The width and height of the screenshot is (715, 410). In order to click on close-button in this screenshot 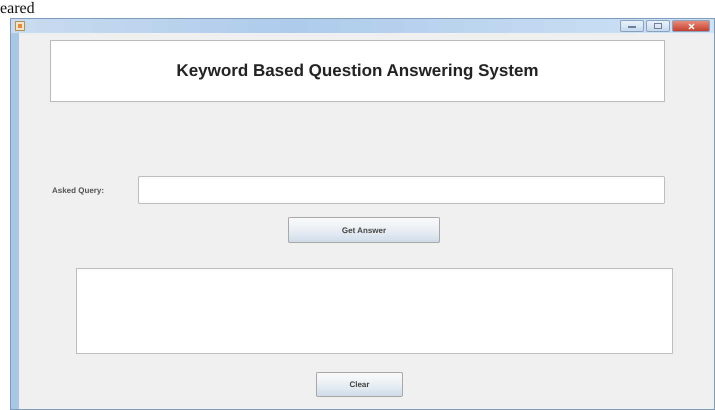, I will do `click(691, 26)`.